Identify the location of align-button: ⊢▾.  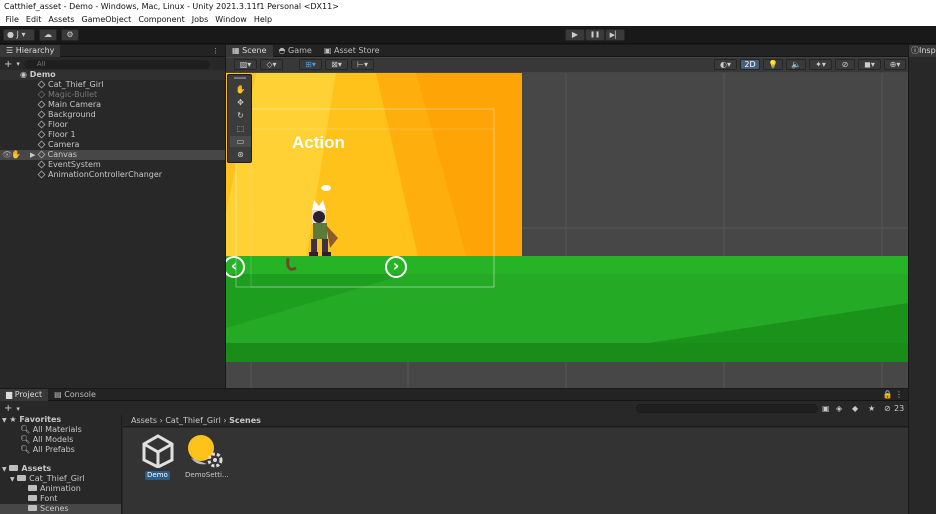
(362, 64).